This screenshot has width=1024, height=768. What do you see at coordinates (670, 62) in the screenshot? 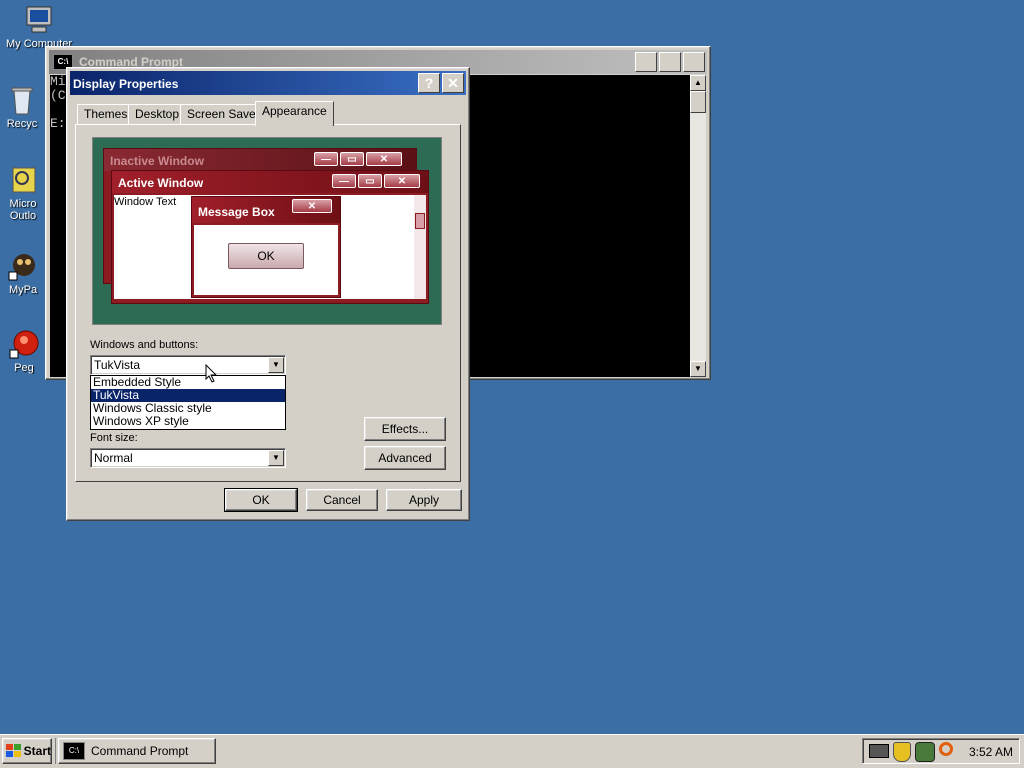
I see `maximize-button: □` at bounding box center [670, 62].